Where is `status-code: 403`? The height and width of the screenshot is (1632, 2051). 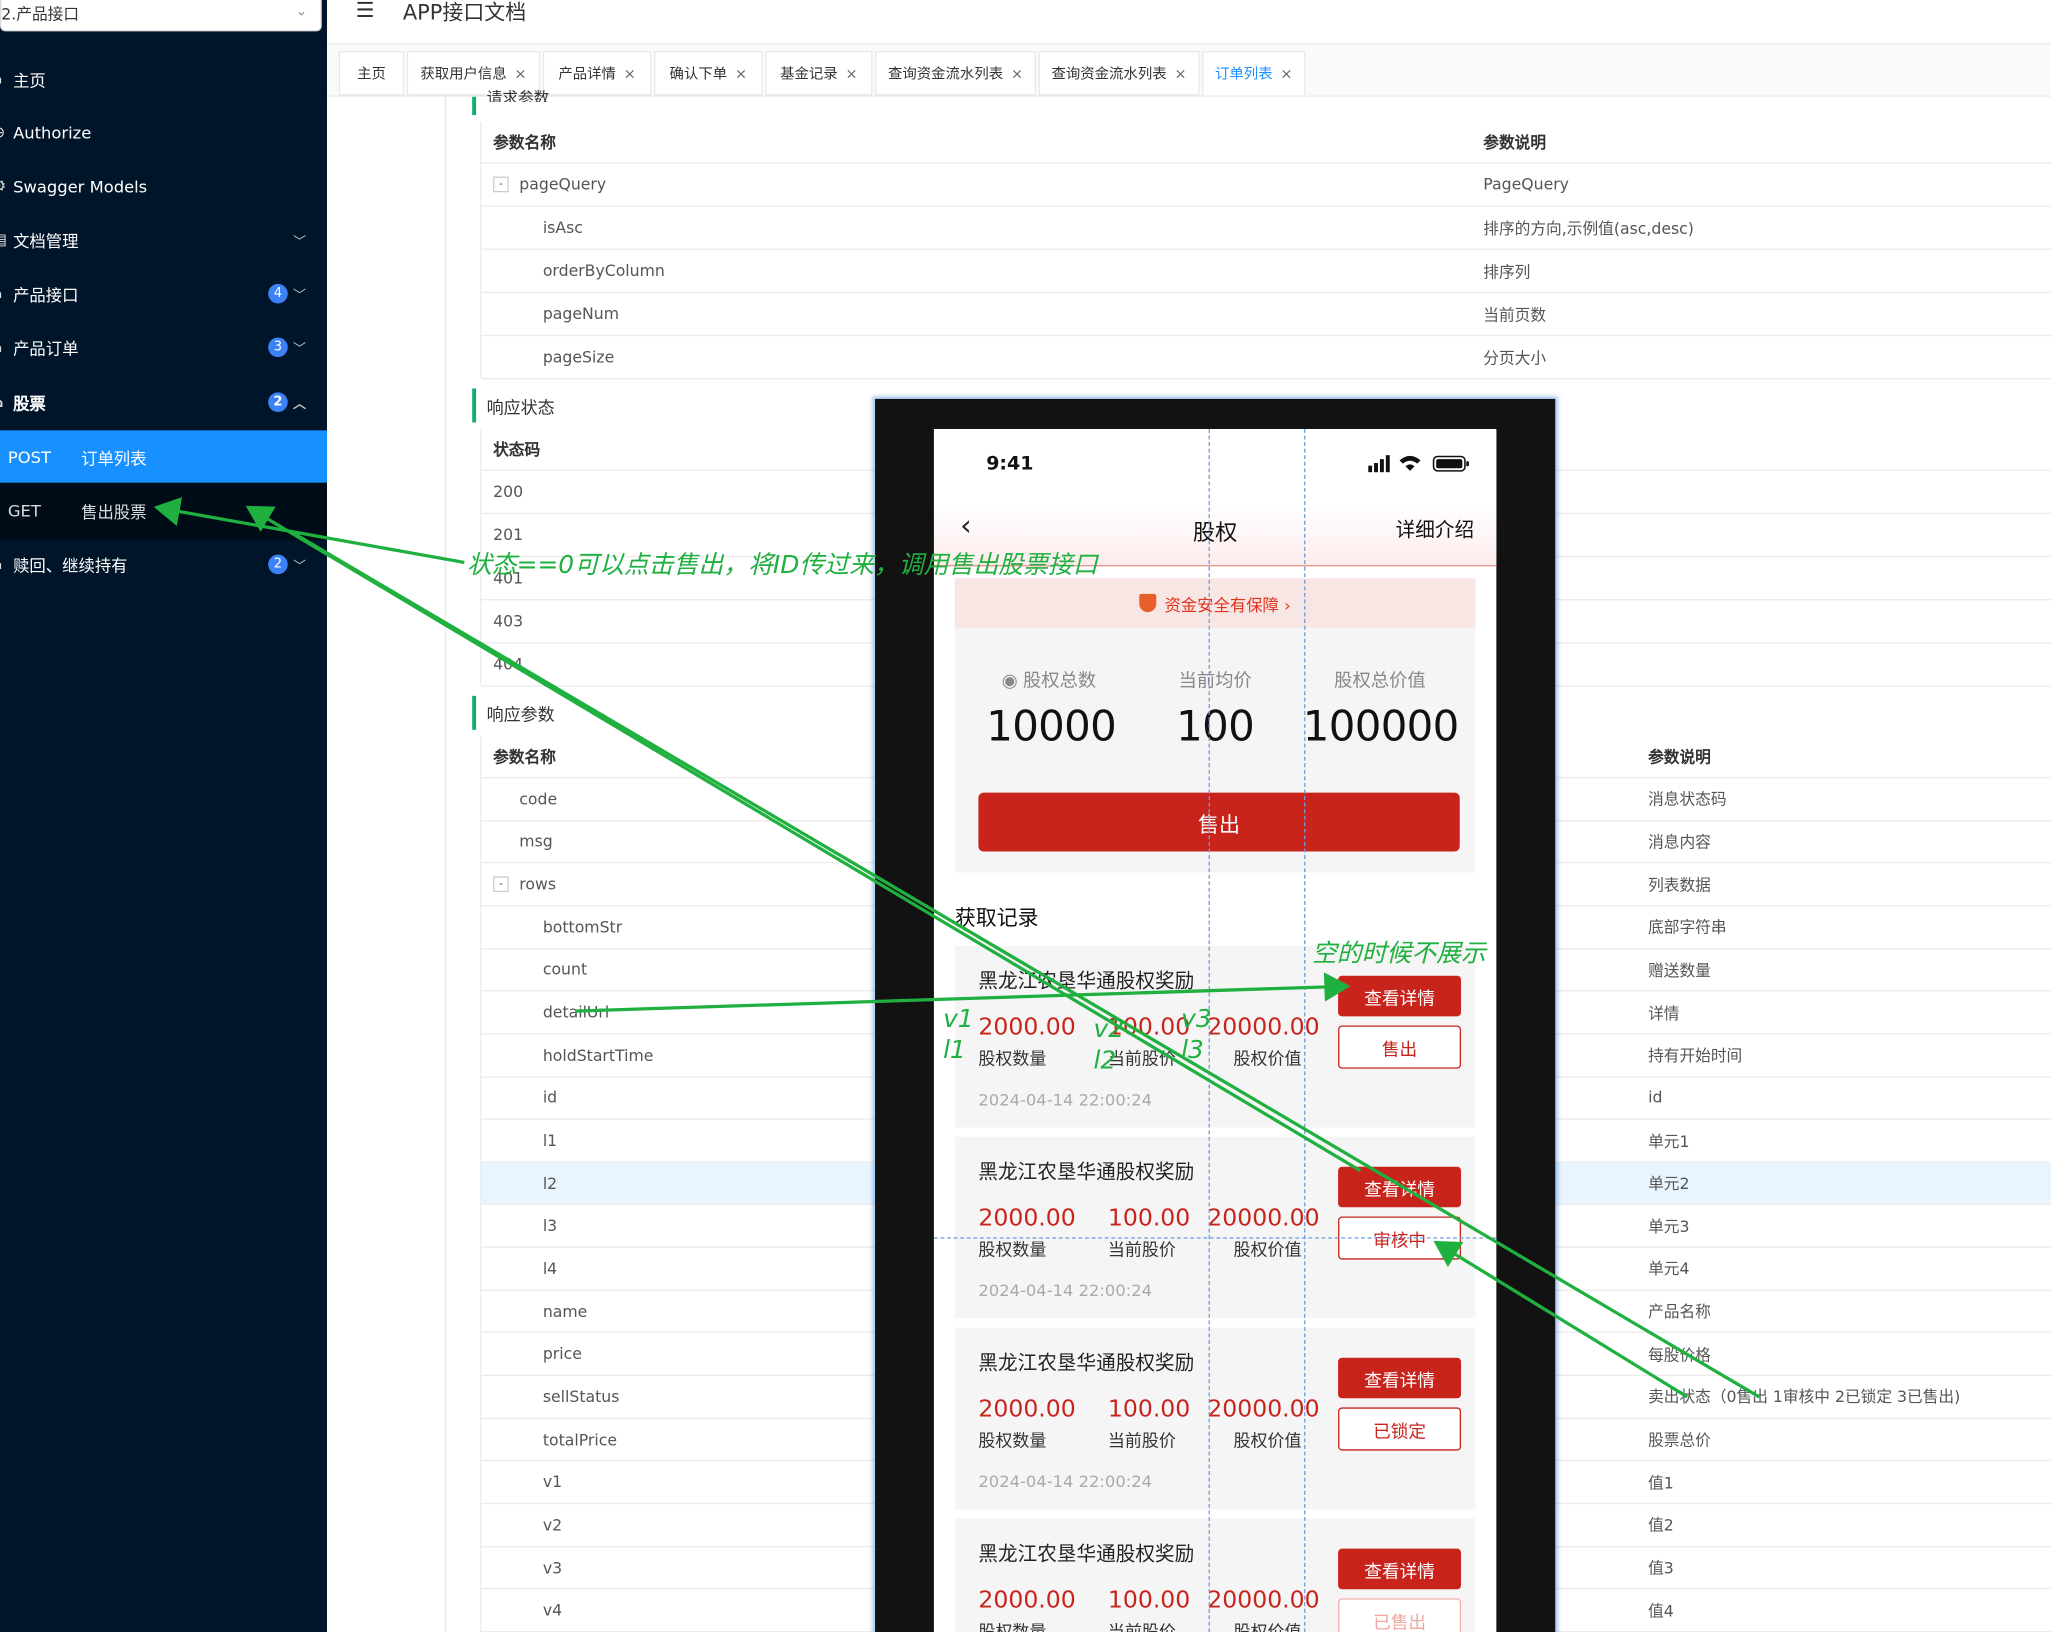 status-code: 403 is located at coordinates (508, 621).